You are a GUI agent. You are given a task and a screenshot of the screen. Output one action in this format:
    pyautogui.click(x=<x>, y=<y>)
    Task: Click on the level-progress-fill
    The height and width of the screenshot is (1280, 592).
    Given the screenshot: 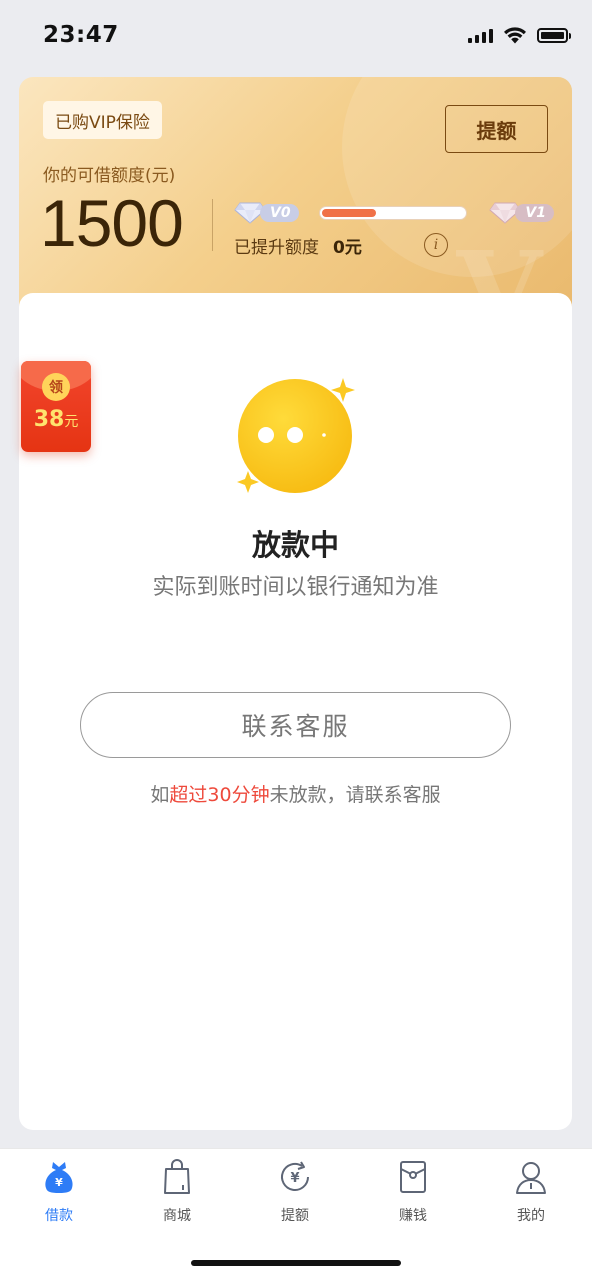 What is the action you would take?
    pyautogui.click(x=349, y=213)
    